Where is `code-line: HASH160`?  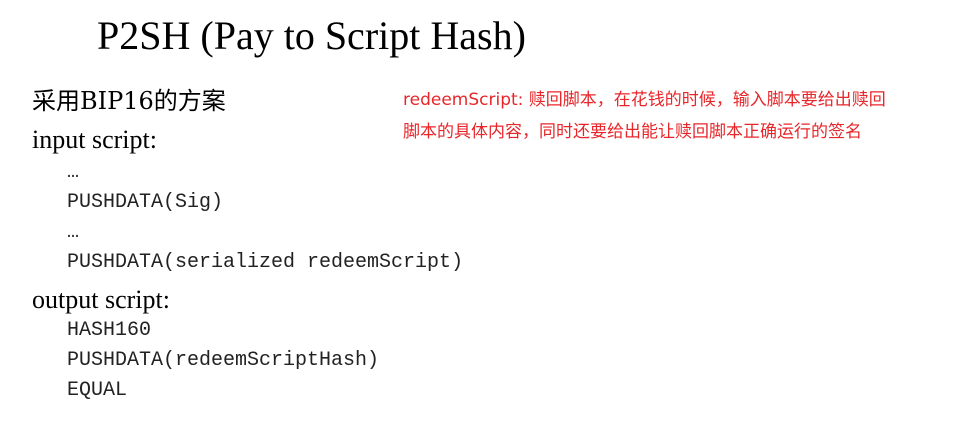
code-line: HASH160 is located at coordinates (109, 330).